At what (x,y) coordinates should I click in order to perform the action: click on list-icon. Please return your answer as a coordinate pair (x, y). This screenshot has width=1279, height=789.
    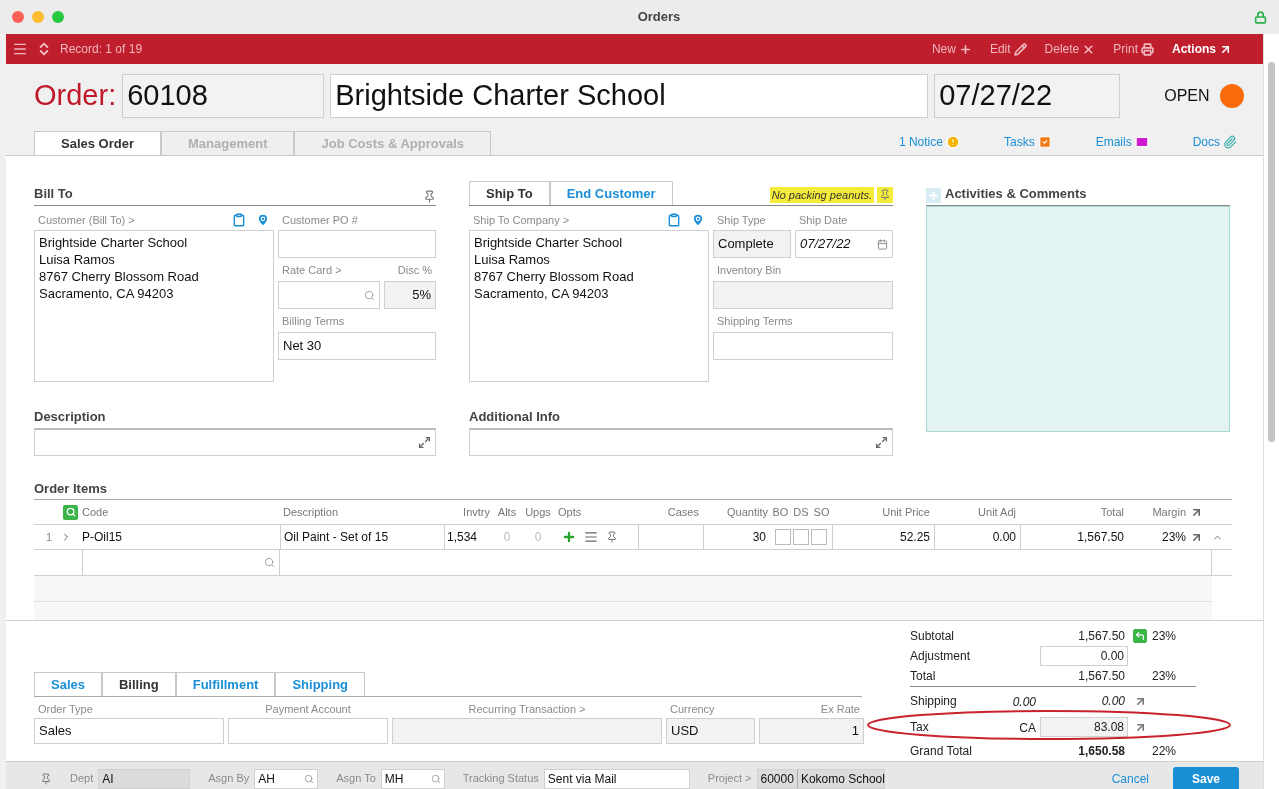
    Looking at the image, I should click on (591, 537).